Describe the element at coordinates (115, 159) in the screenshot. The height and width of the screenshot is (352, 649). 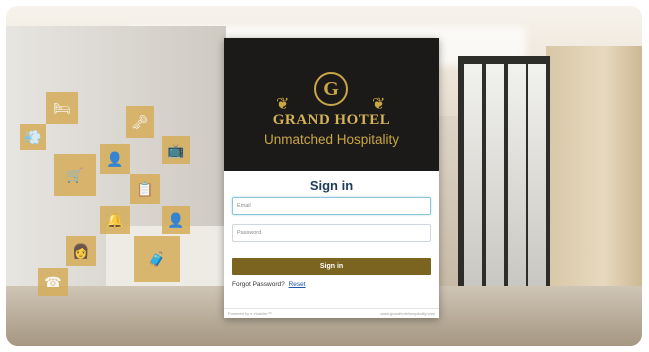
I see `bellboy-icon: 👤` at that location.